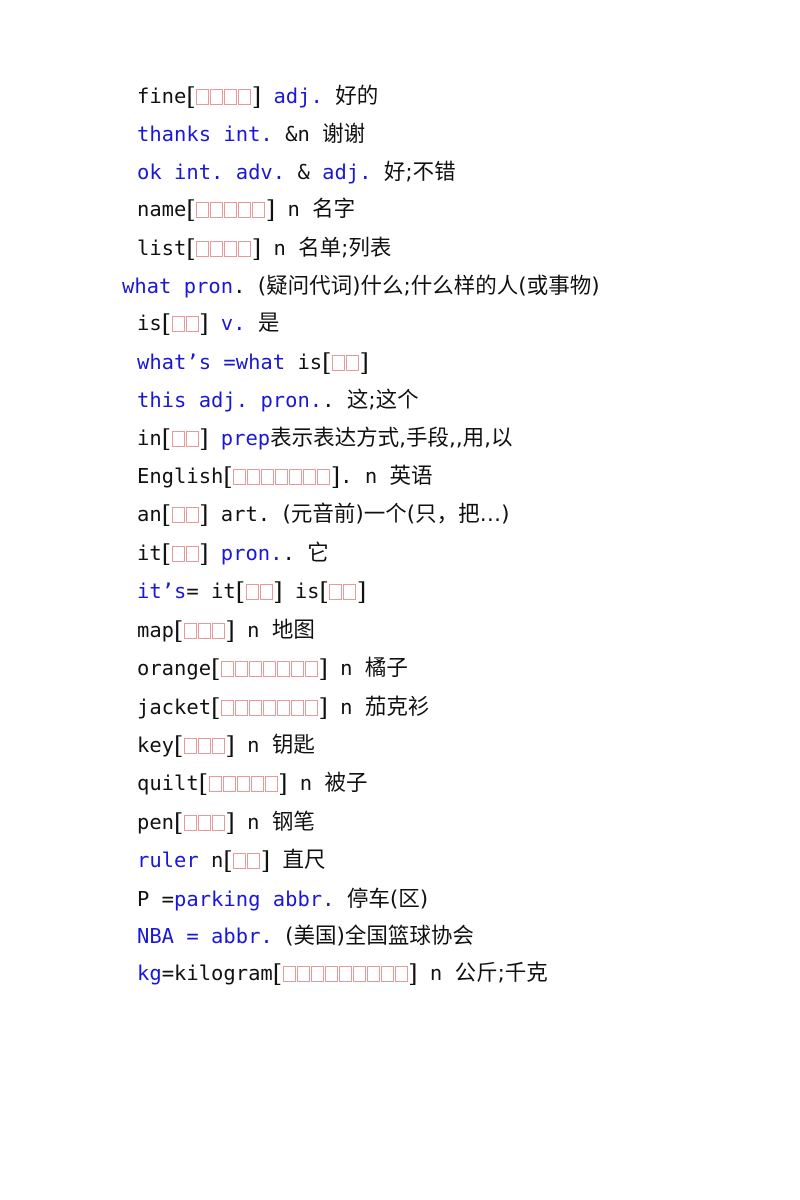 This screenshot has width=800, height=1200. What do you see at coordinates (162, 96) in the screenshot?
I see `english-term: fine` at bounding box center [162, 96].